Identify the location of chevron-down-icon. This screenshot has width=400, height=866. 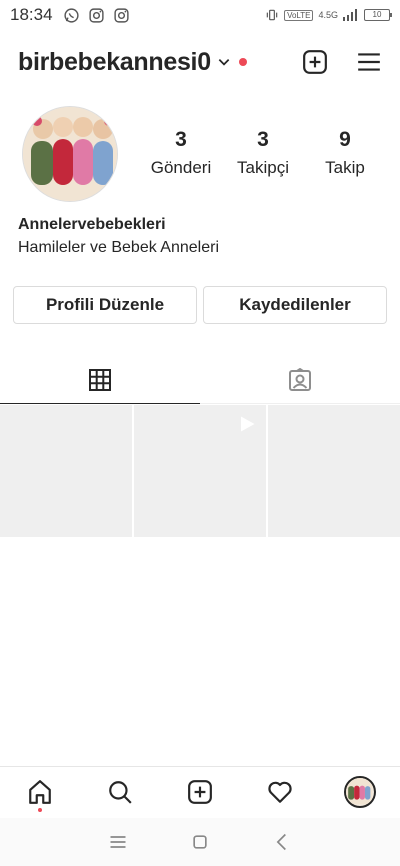
(224, 62).